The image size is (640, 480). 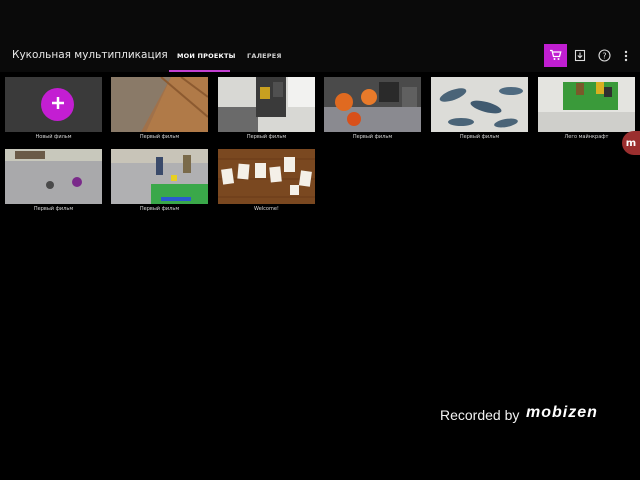 I want to click on download-icon, so click(x=580, y=56).